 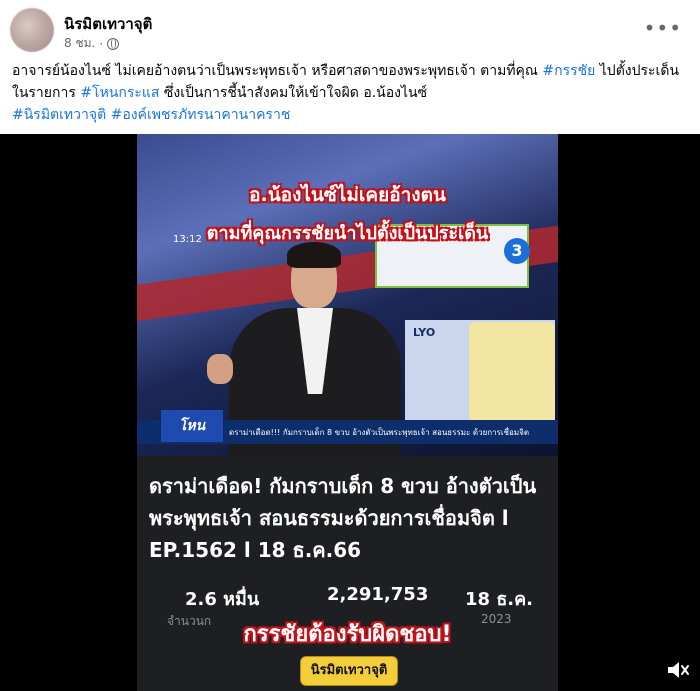 What do you see at coordinates (192, 426) in the screenshot?
I see `show-logo: โหน` at bounding box center [192, 426].